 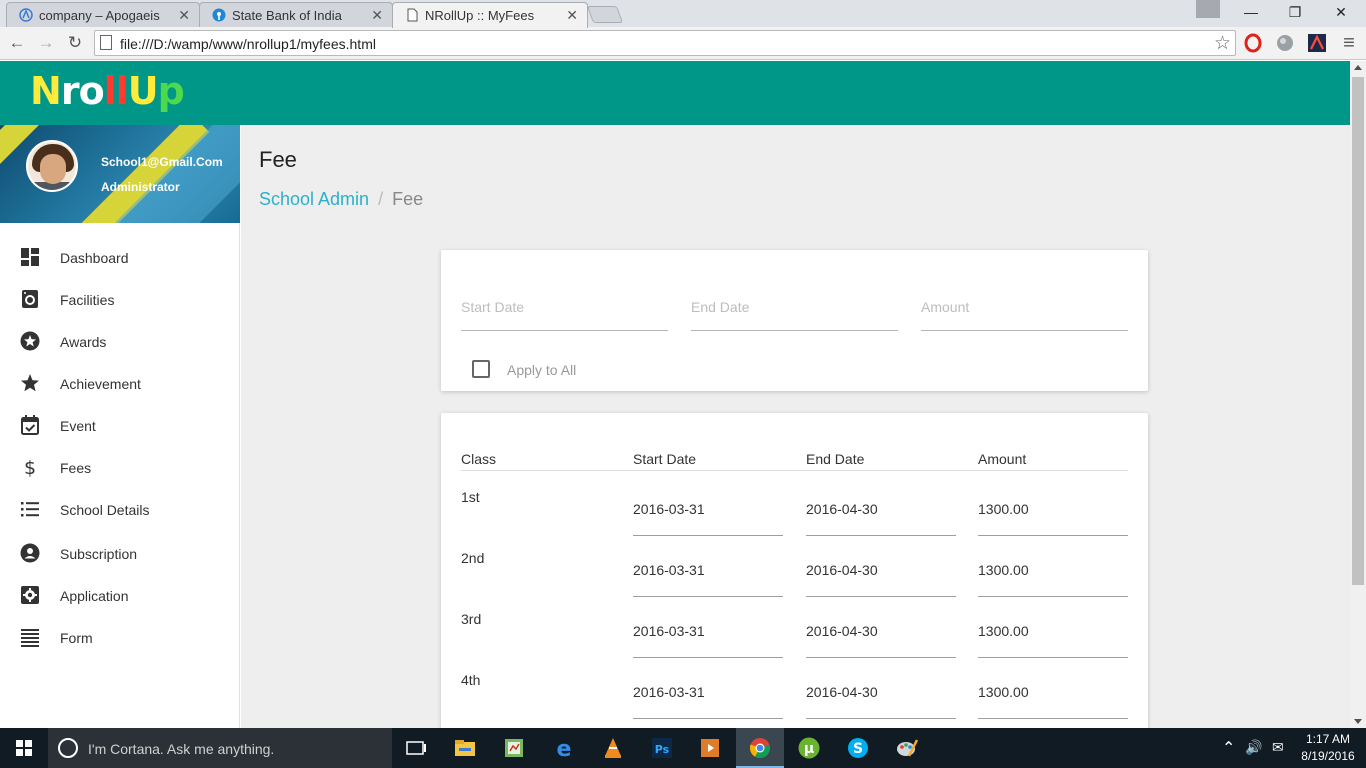 I want to click on sidebar-item-dashboard: Dashboard, so click(x=120, y=258).